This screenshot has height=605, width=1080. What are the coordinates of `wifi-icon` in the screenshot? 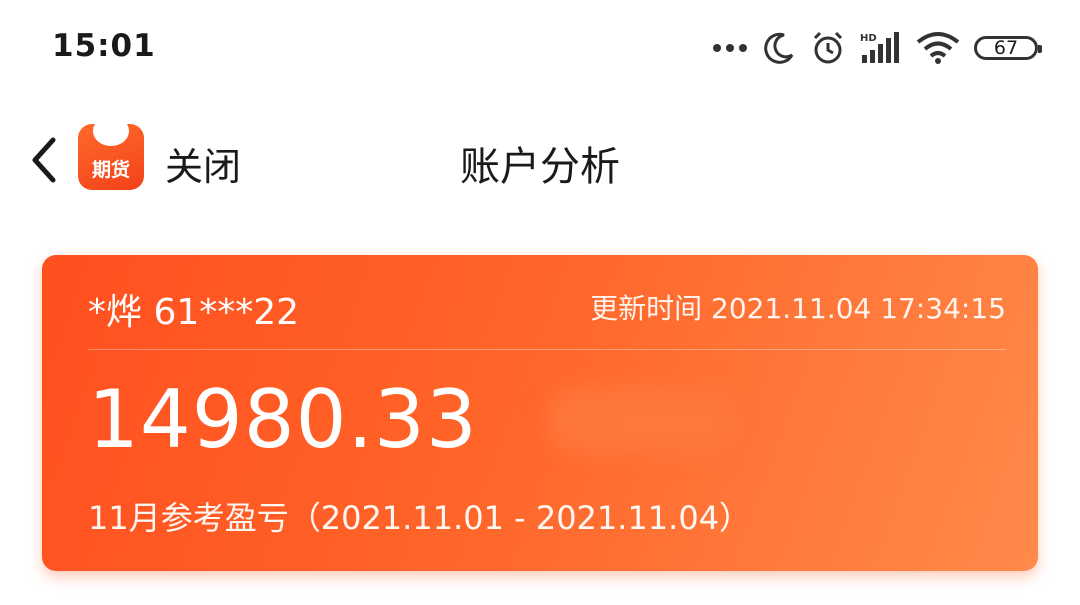 It's located at (938, 48).